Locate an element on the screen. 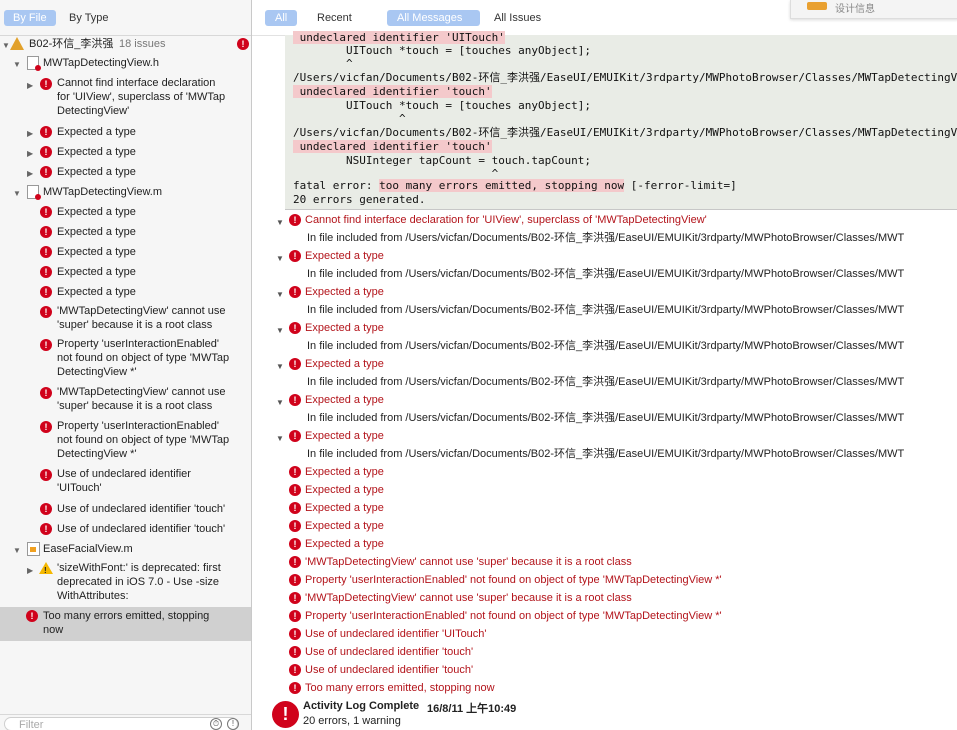 This screenshot has width=957, height=730. tree-file-row: ▼ MWTapDetectingView.m is located at coordinates (125, 192).